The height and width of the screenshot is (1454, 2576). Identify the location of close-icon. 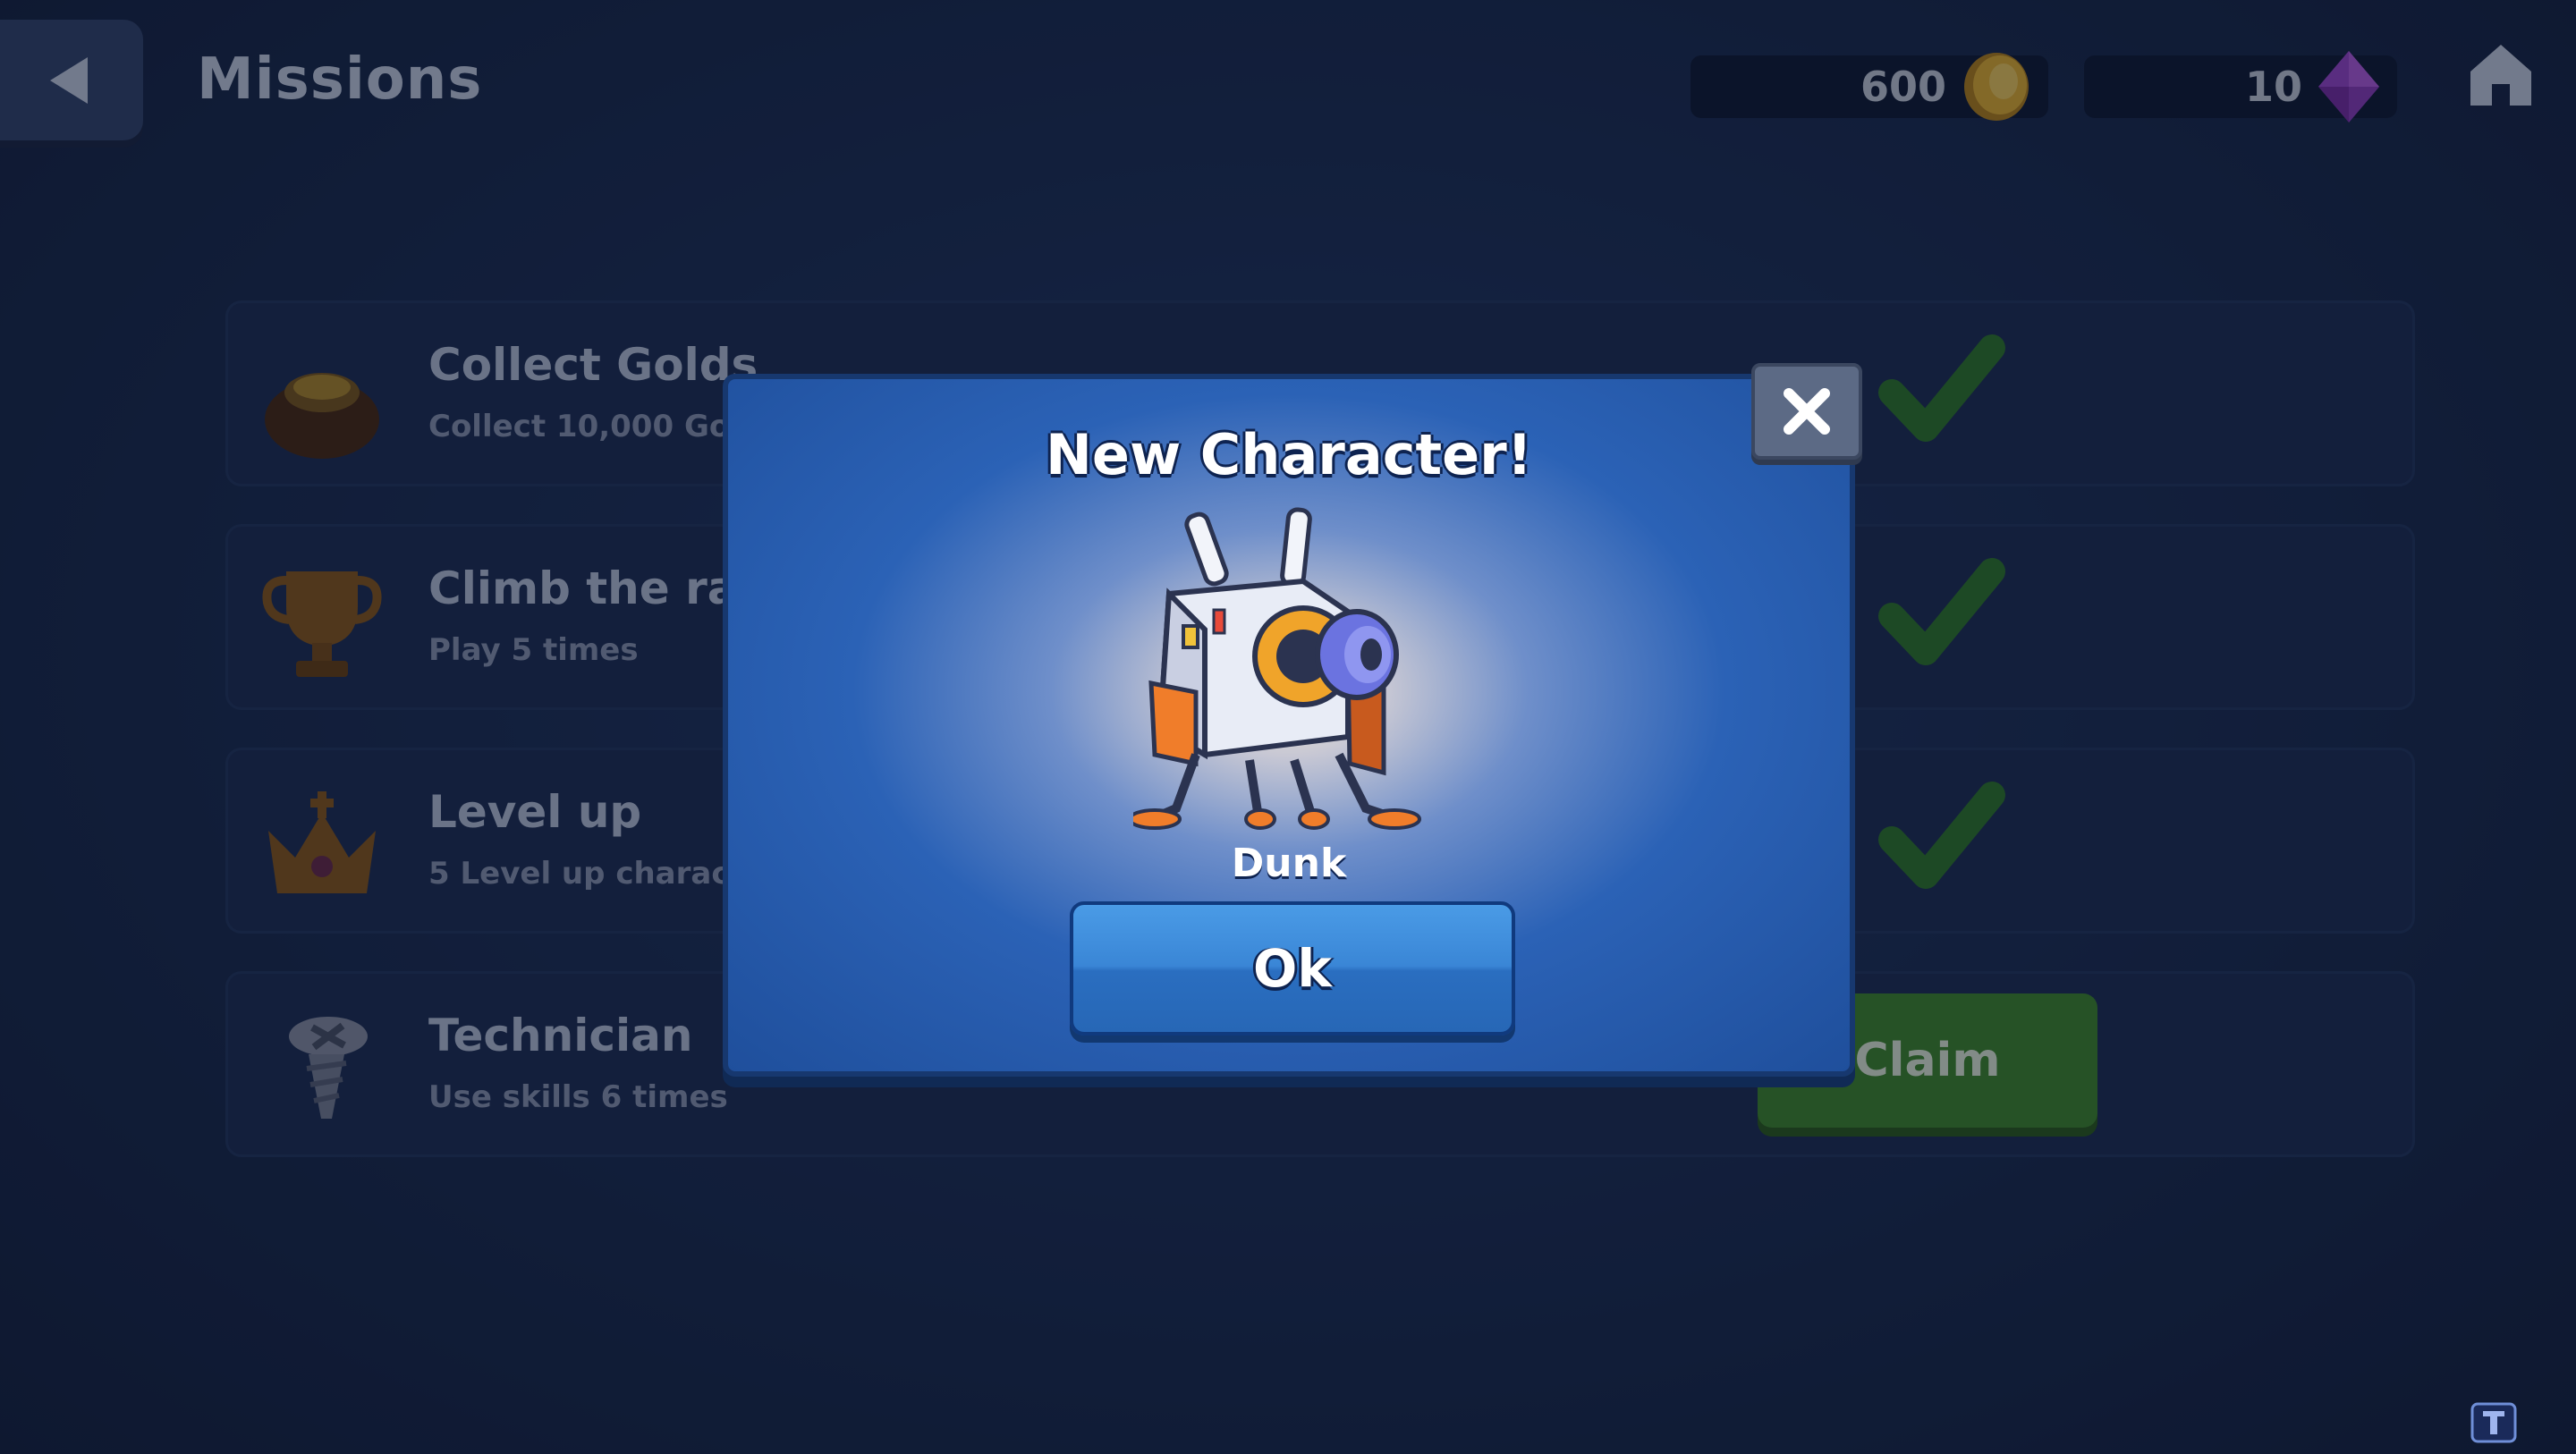
(1807, 411).